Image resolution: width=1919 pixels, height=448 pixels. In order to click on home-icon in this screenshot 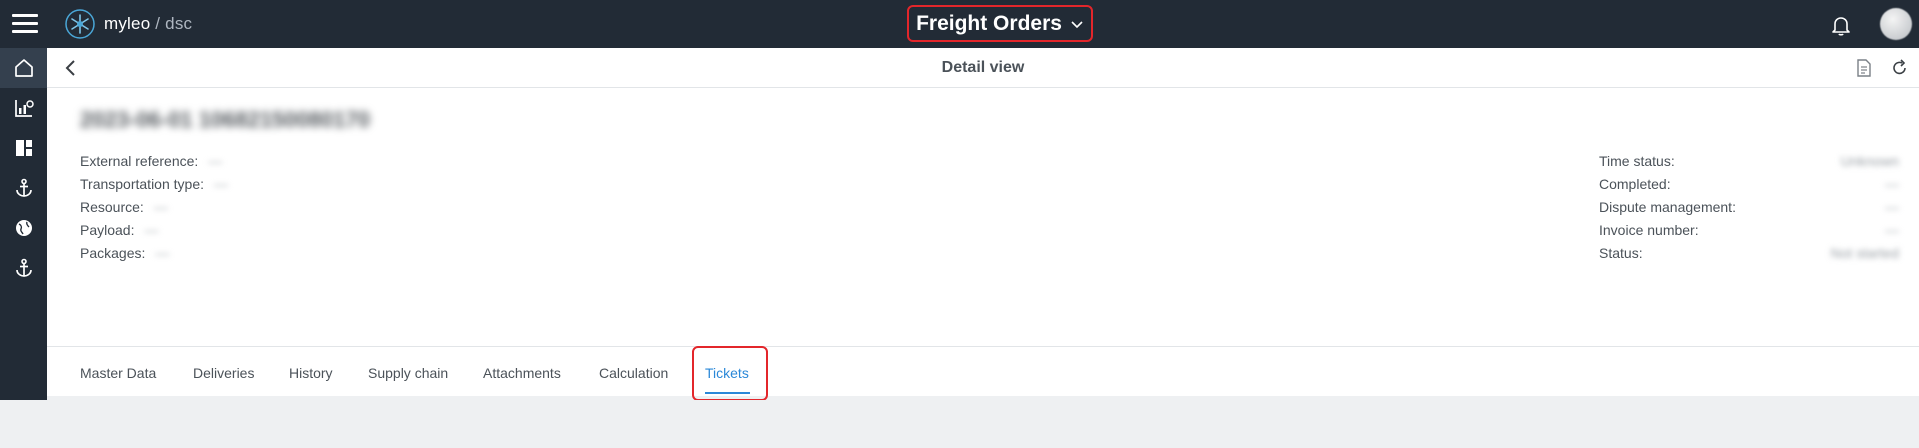, I will do `click(23, 68)`.